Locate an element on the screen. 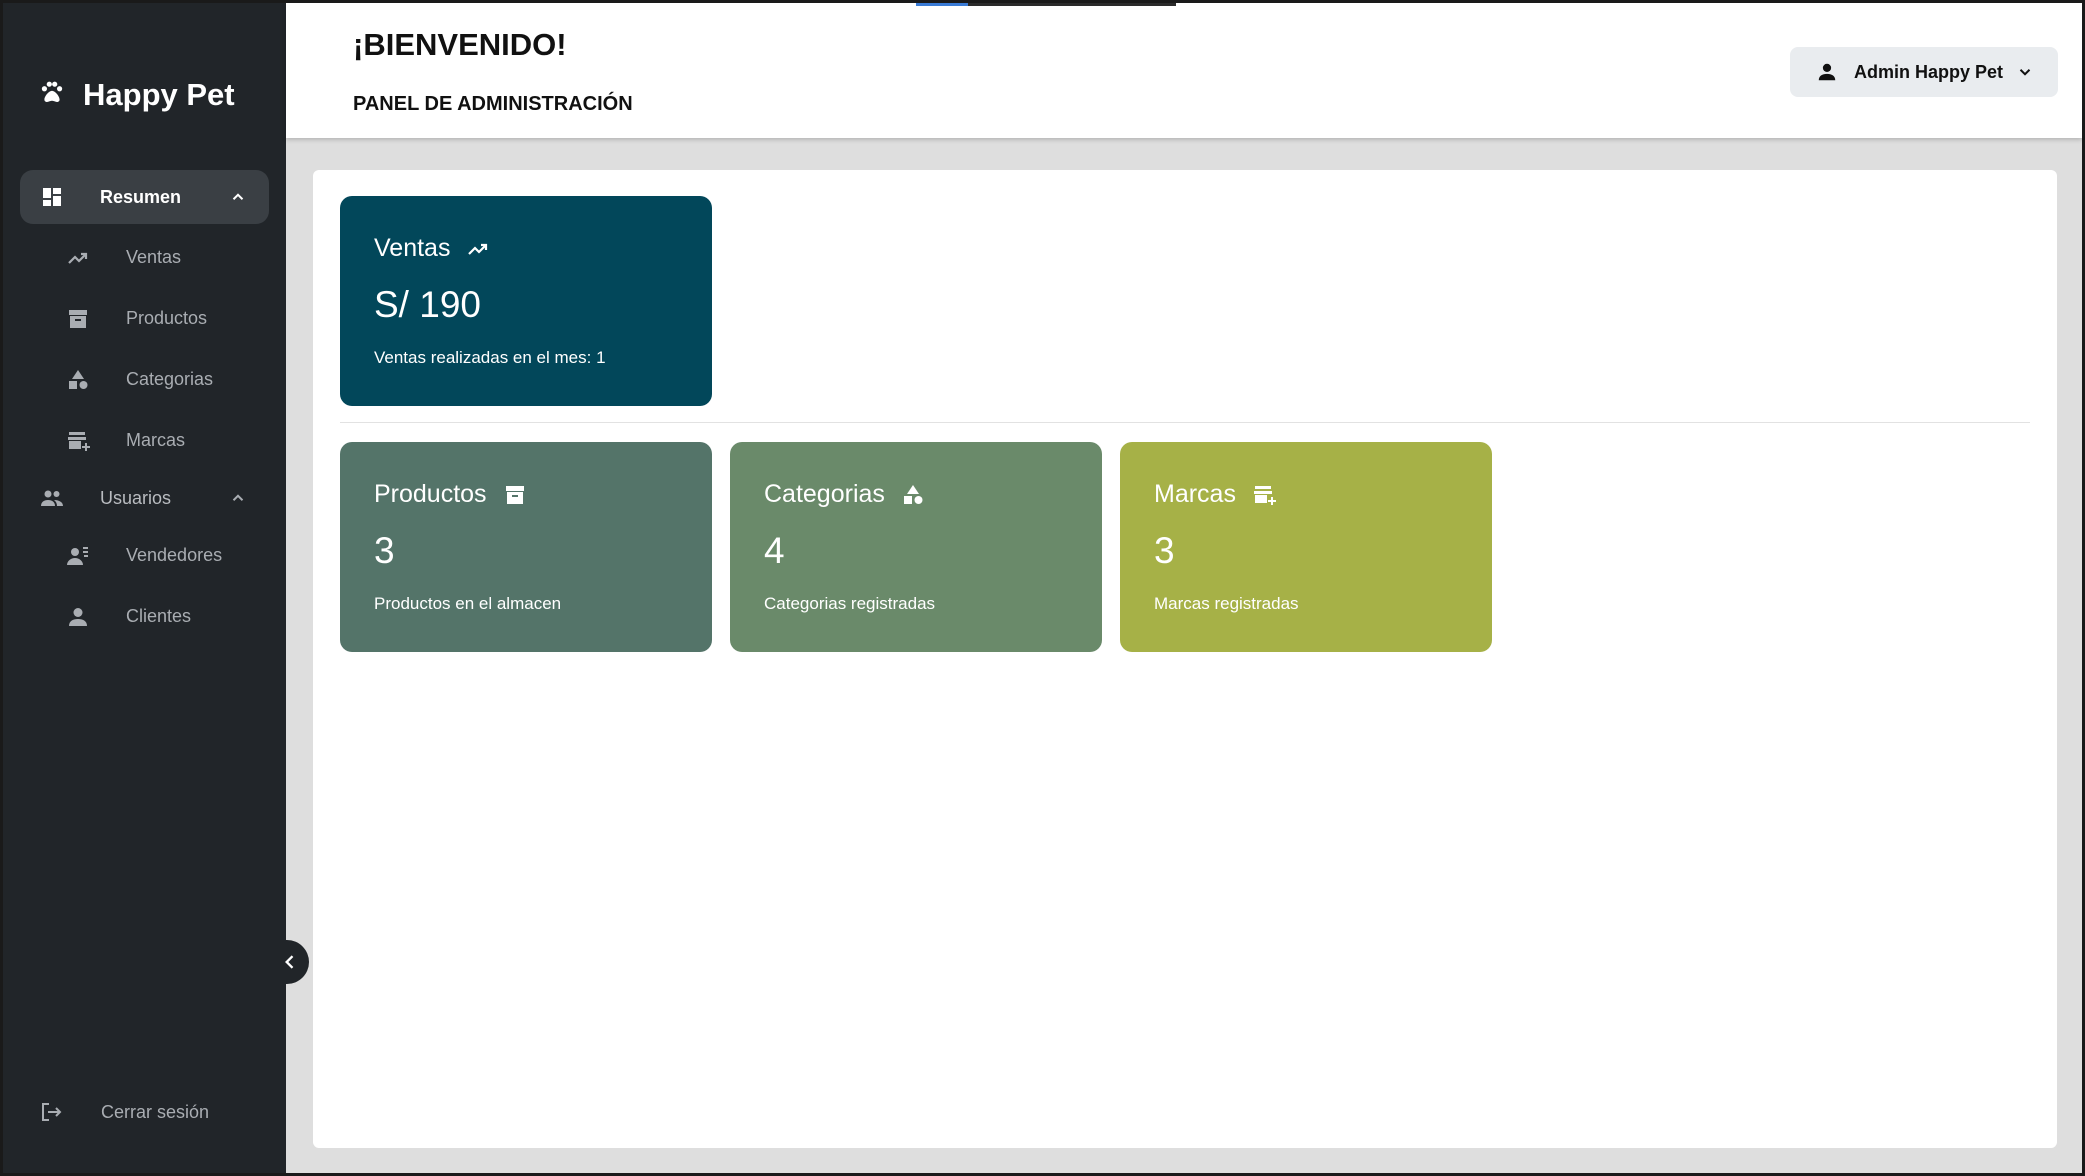 Image resolution: width=2085 pixels, height=1176 pixels. card-categorias: Categorias 4 Categorias registradas is located at coordinates (916, 547).